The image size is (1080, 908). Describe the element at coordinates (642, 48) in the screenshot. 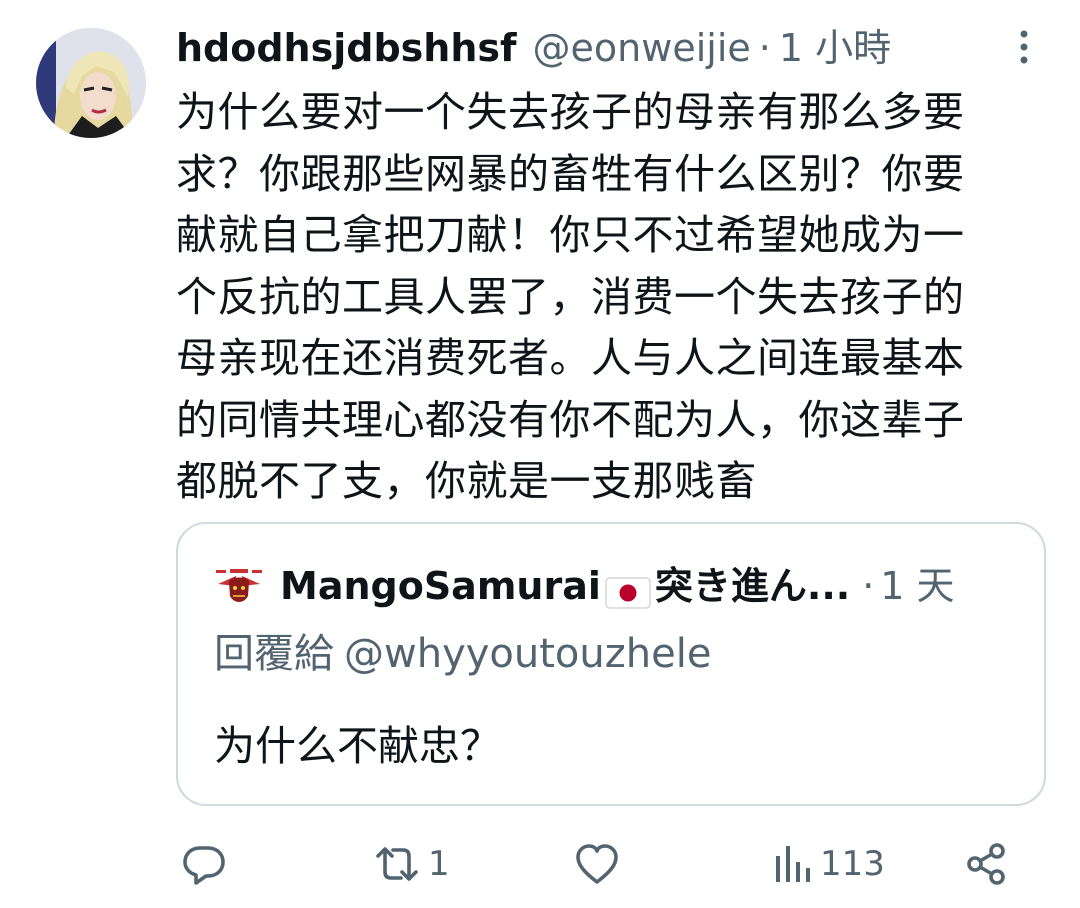

I see `author-handle: @eonweijie` at that location.